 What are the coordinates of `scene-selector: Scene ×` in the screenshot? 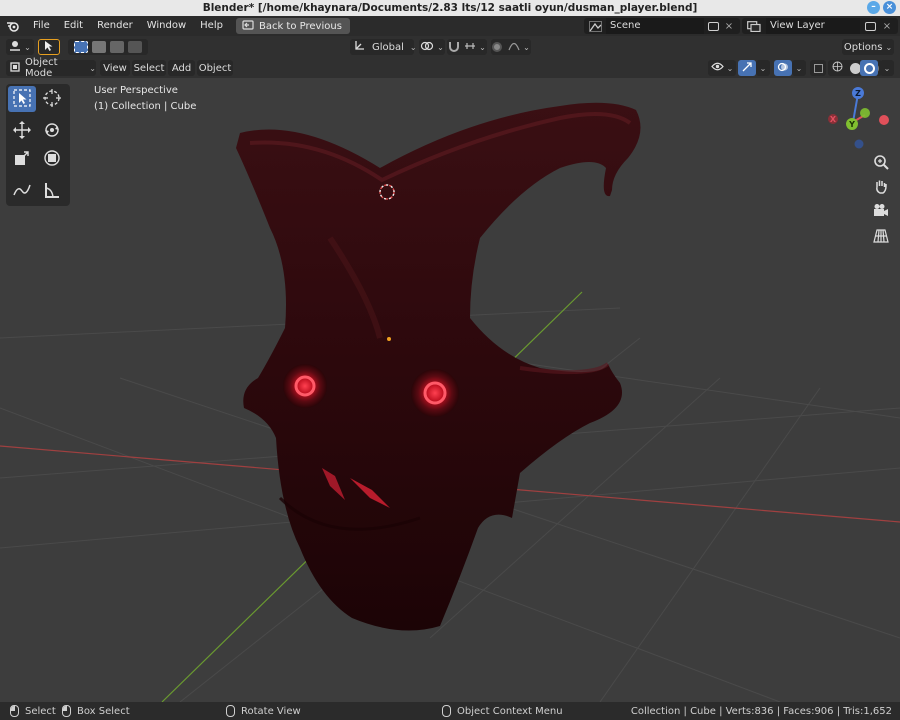 It's located at (662, 26).